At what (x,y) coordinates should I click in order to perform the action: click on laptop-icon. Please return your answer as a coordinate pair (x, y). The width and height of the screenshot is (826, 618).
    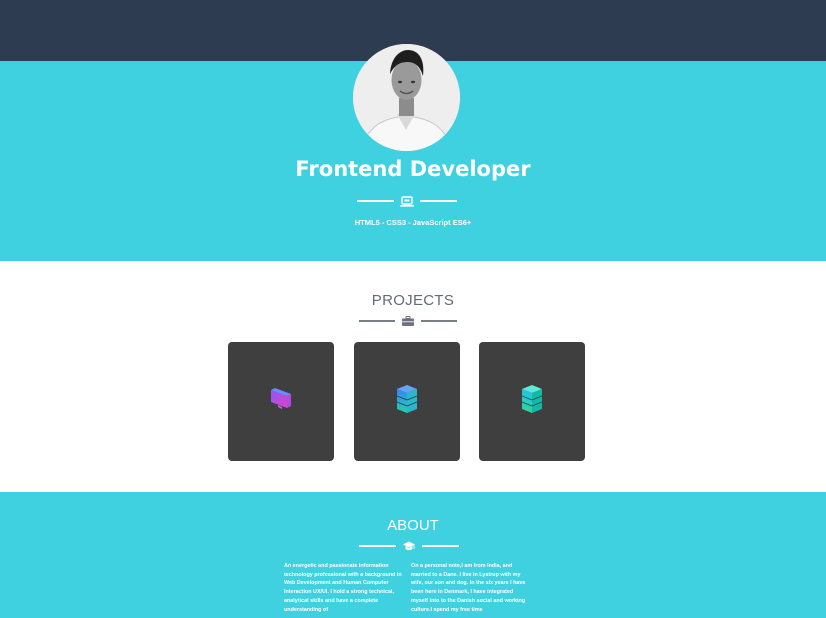
    Looking at the image, I should click on (407, 201).